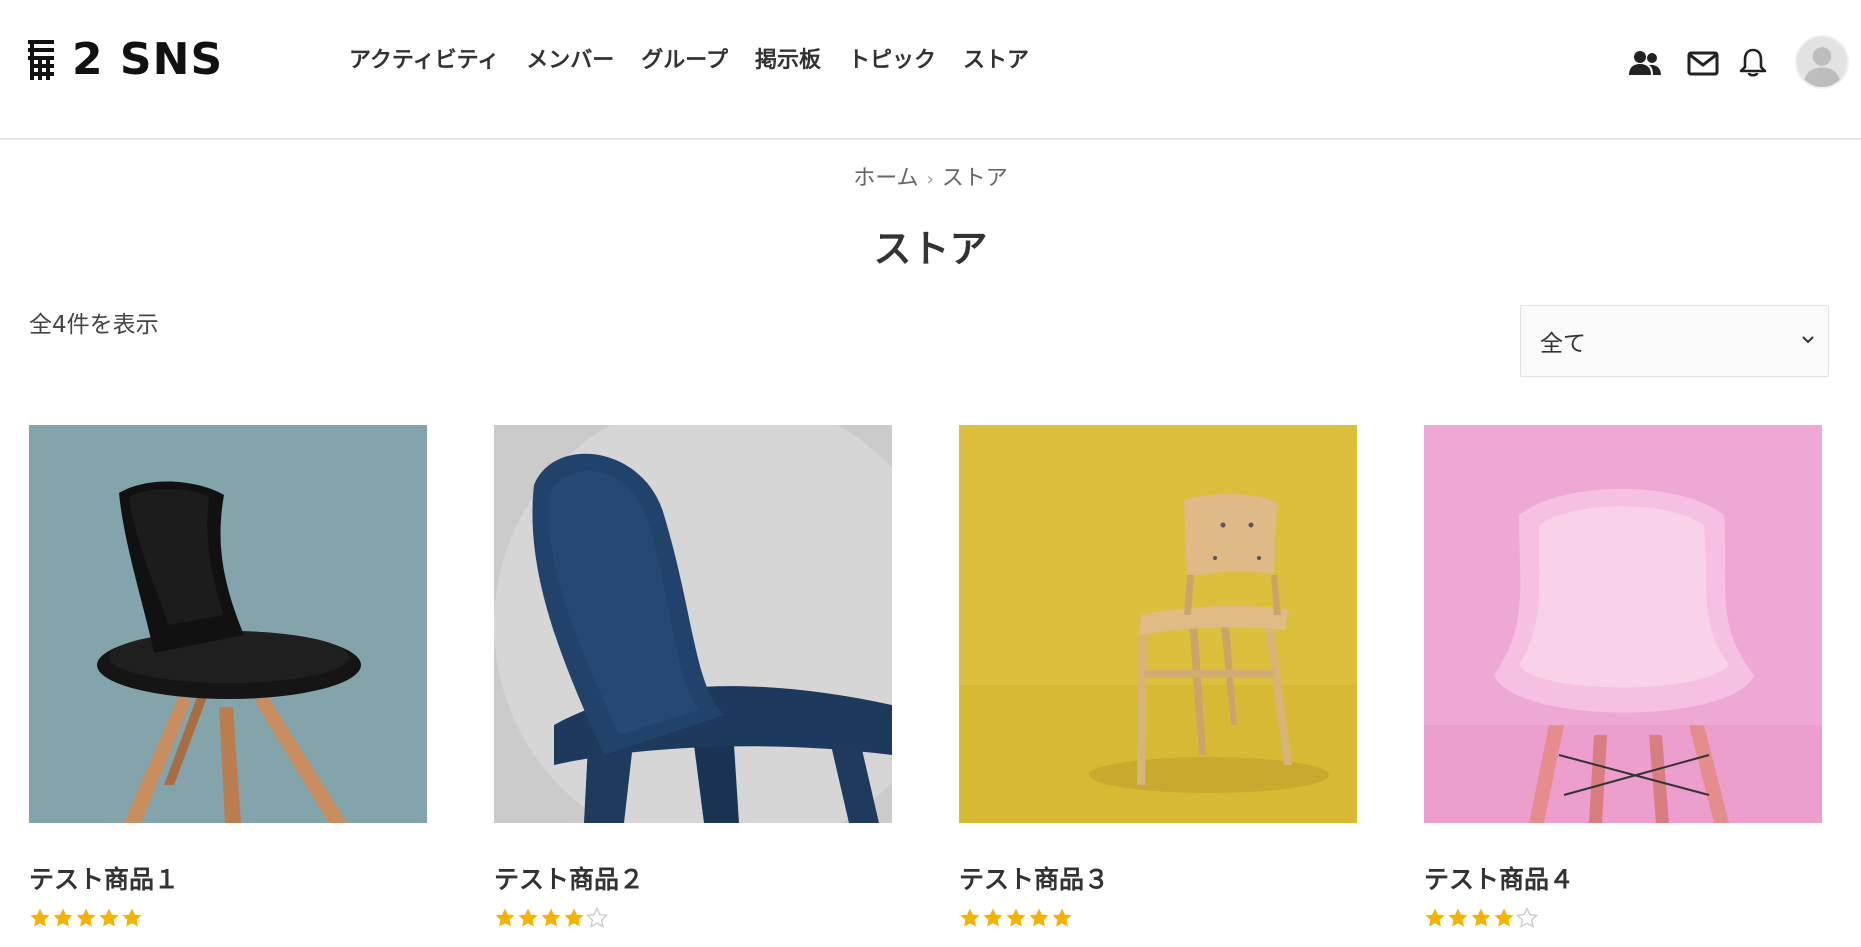 This screenshot has height=947, width=1861. What do you see at coordinates (788, 61) in the screenshot?
I see `nav-item-forums: 掲示板` at bounding box center [788, 61].